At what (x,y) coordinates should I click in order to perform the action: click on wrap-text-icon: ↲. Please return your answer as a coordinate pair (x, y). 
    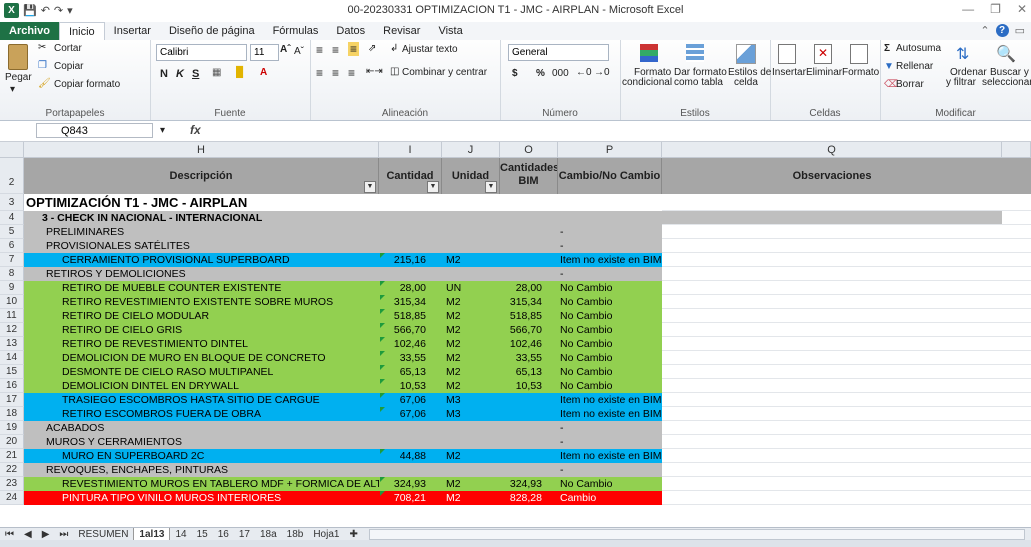
    Looking at the image, I should click on (394, 48).